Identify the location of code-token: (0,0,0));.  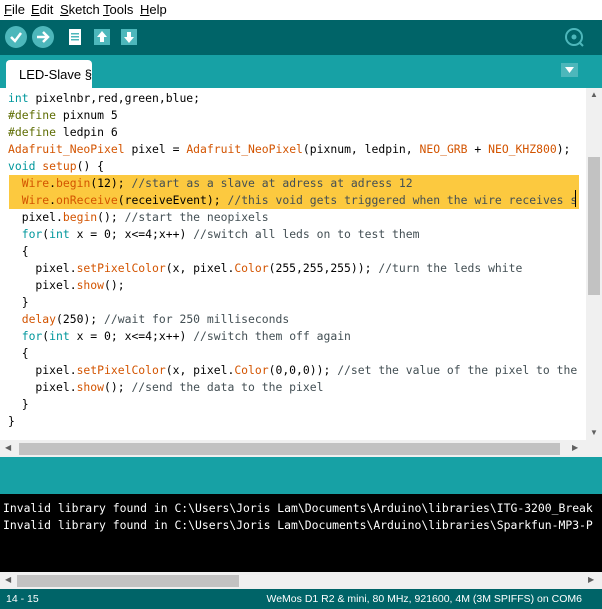
(303, 370).